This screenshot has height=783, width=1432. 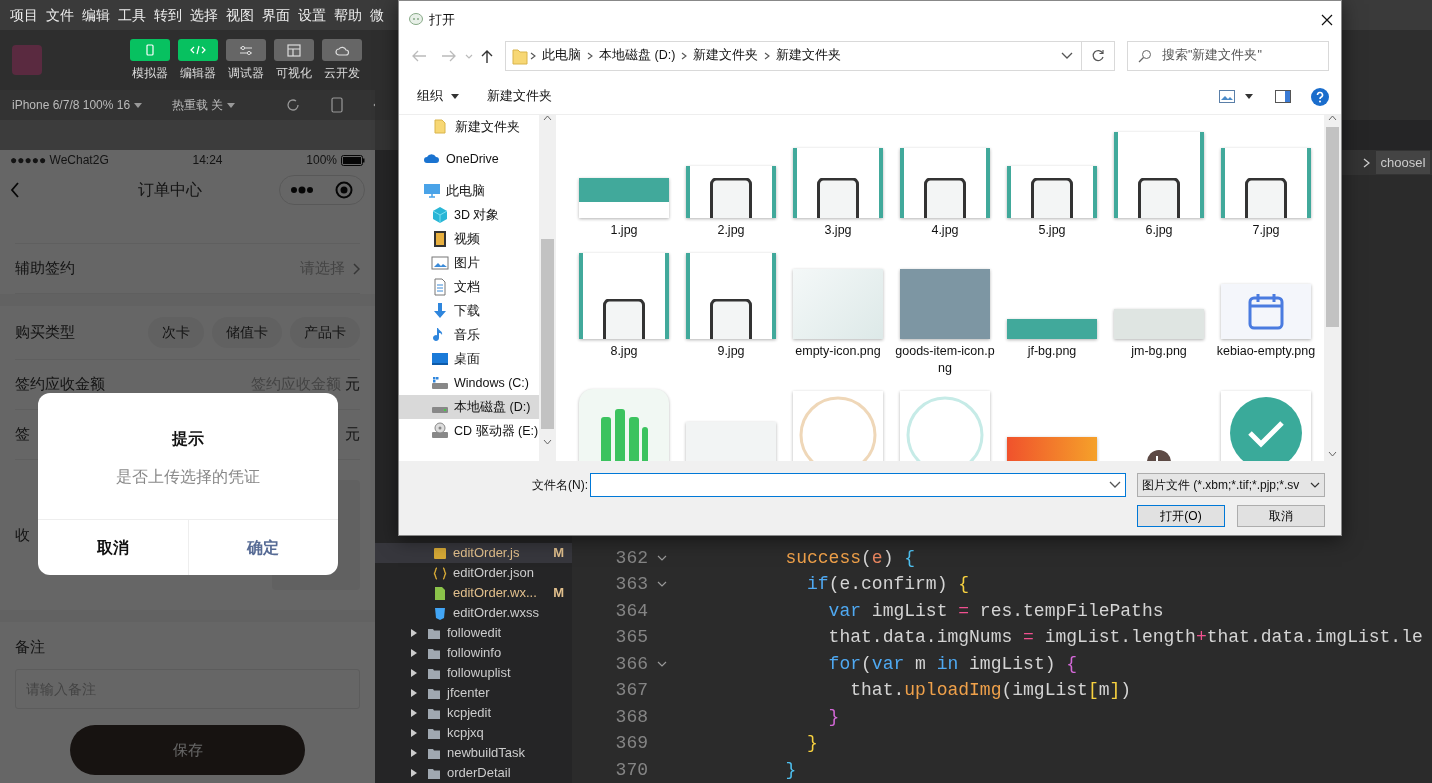 What do you see at coordinates (24, 15) in the screenshot?
I see `menu-item: 项目` at bounding box center [24, 15].